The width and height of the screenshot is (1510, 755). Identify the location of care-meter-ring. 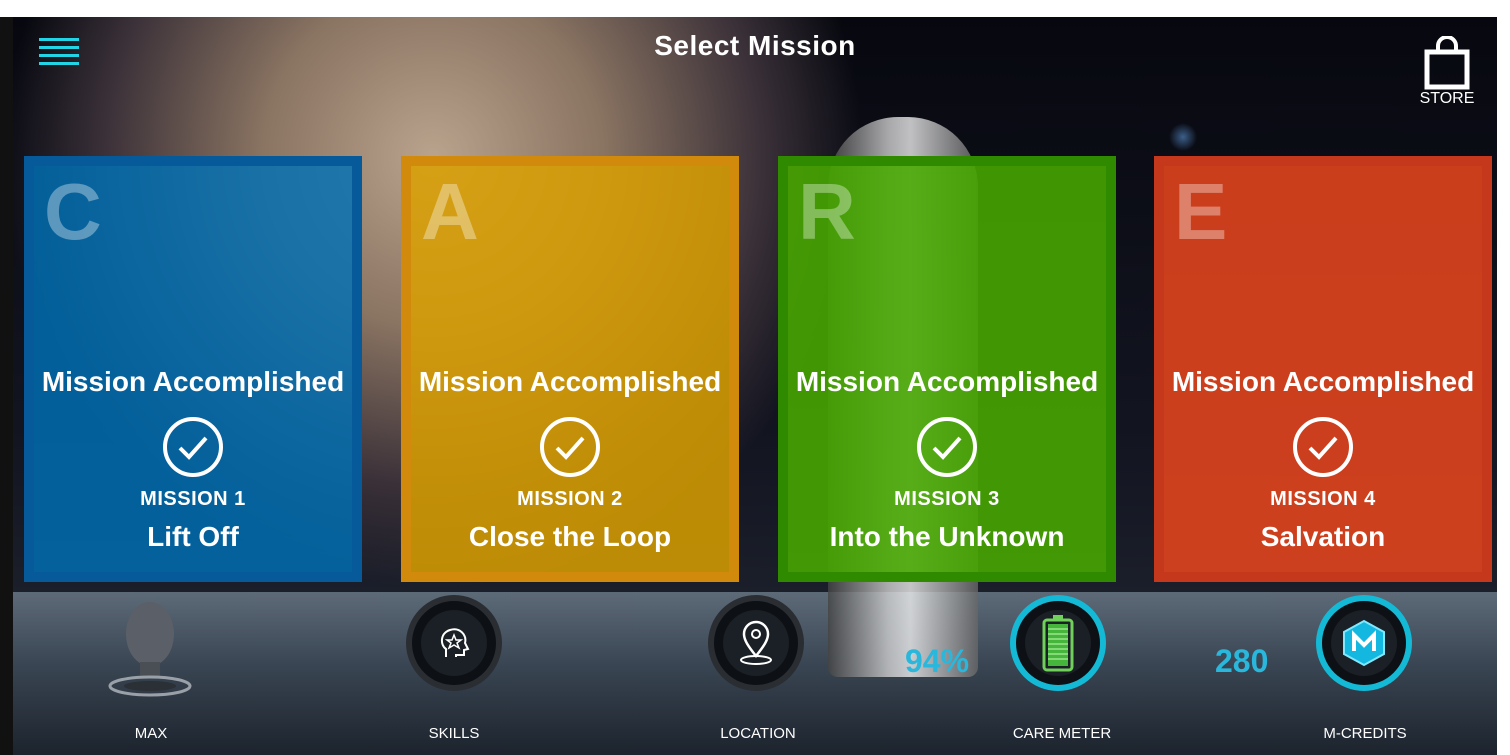
(1058, 643).